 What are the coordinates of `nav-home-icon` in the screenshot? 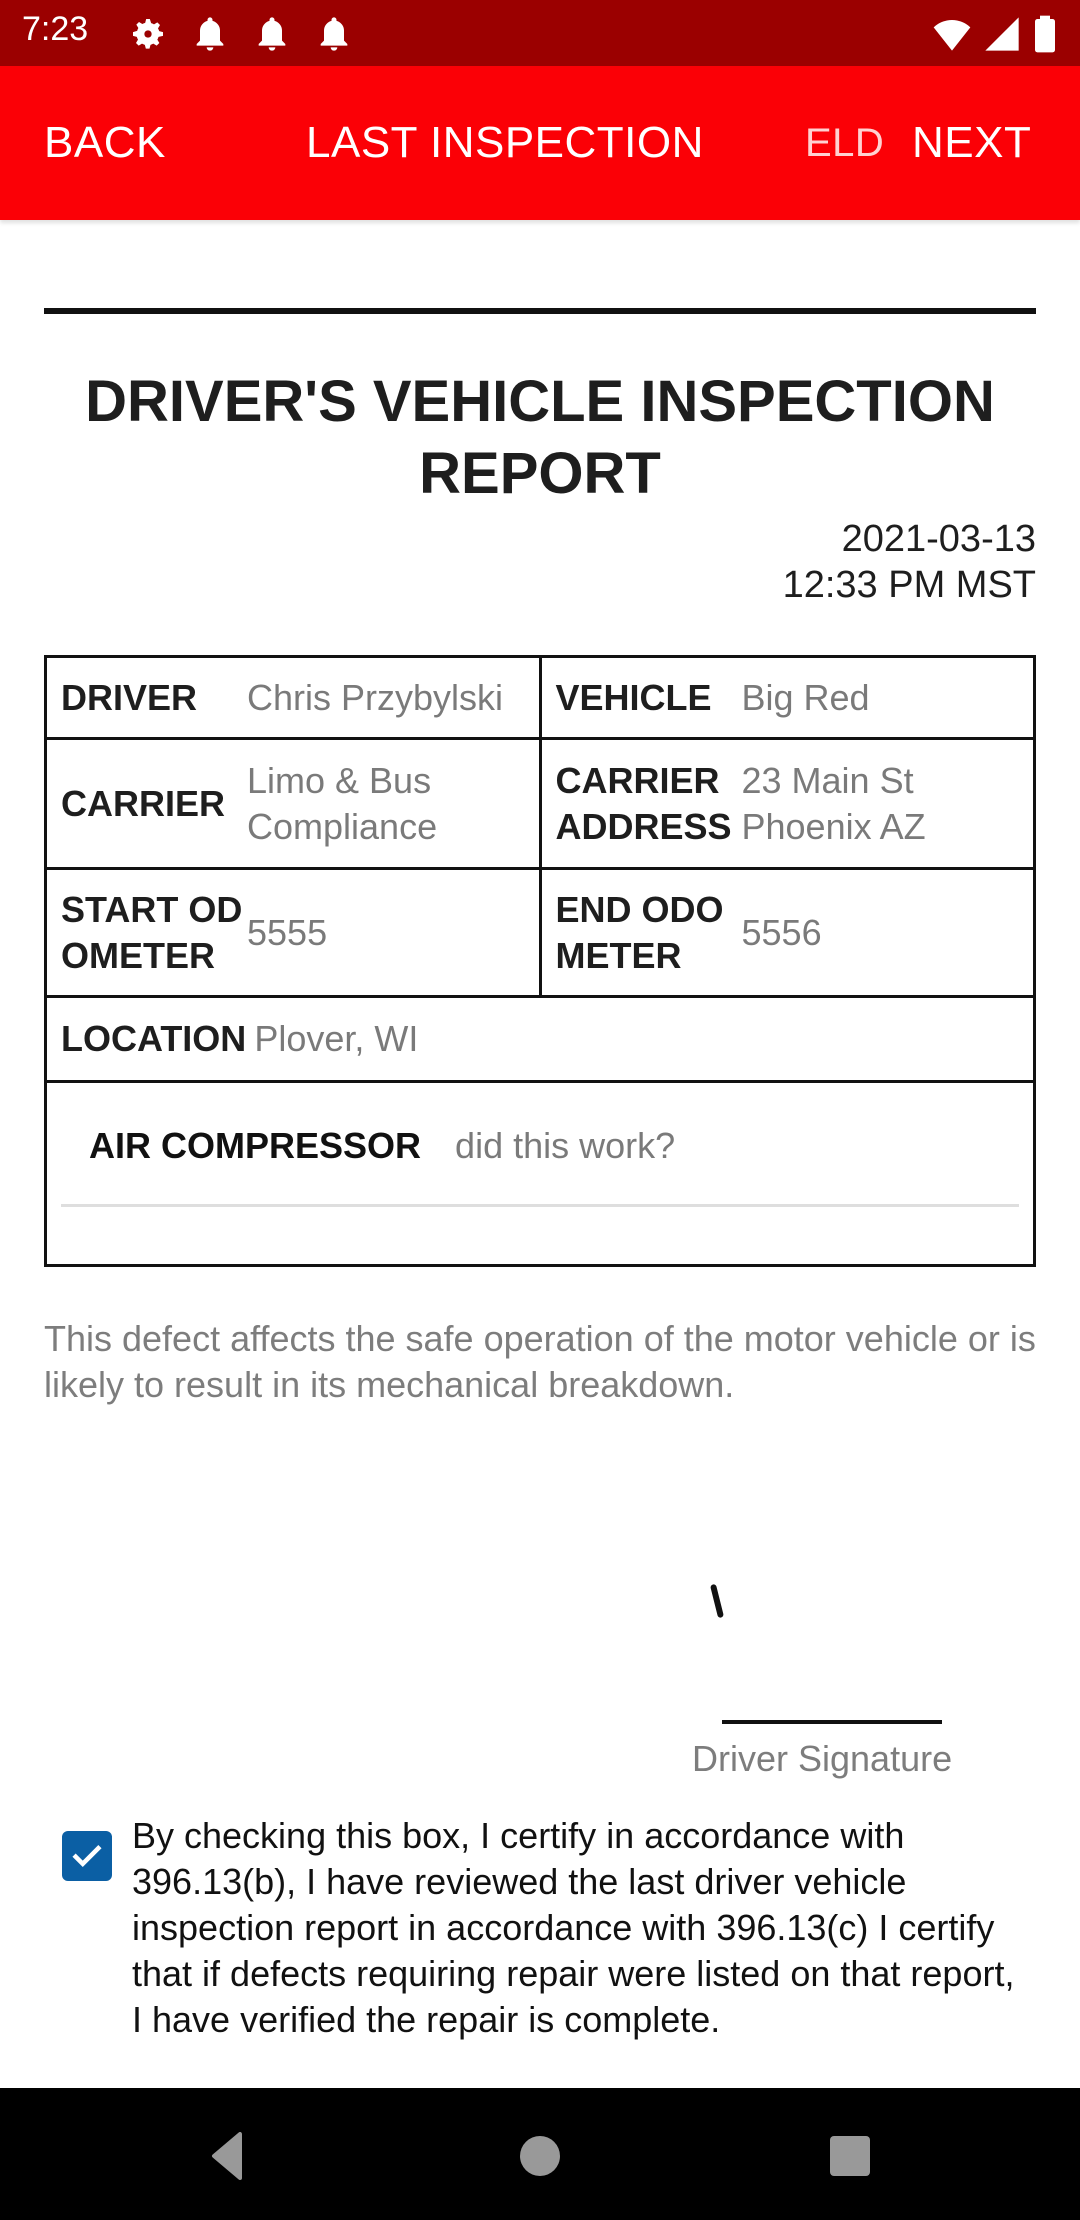 It's located at (540, 2156).